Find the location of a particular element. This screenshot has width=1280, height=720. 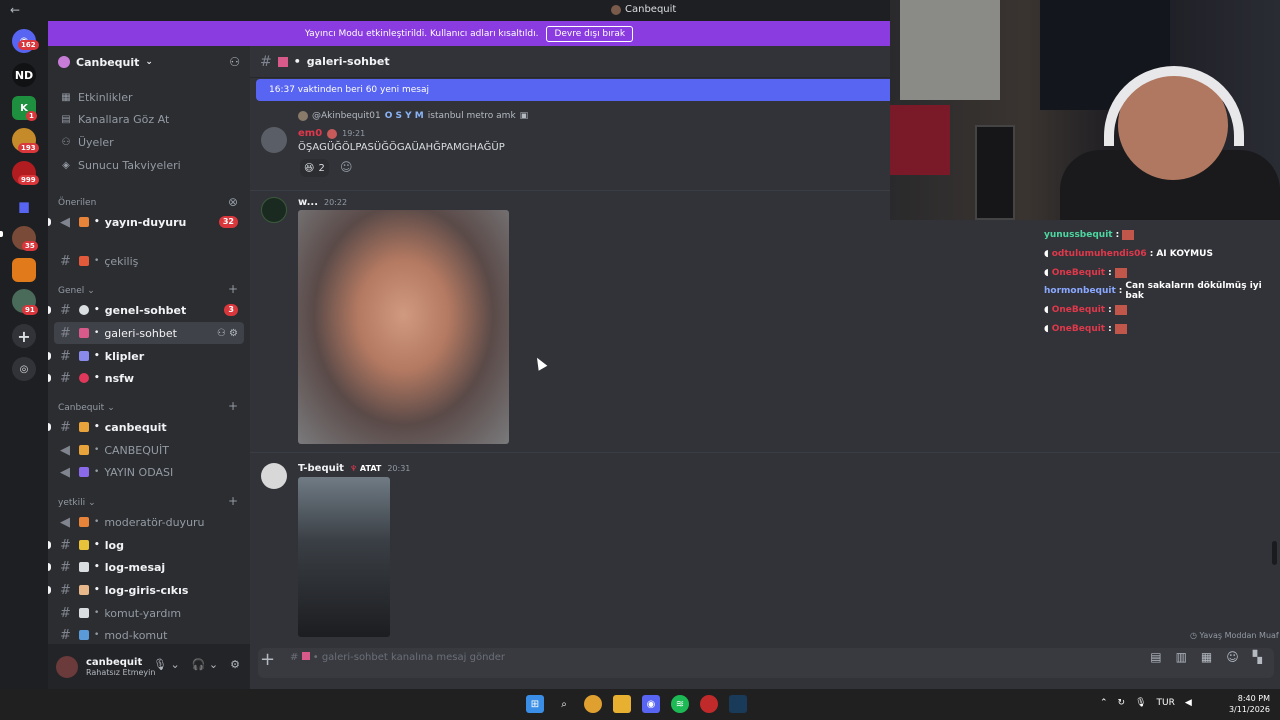

composer-tools: ▤ ▥ ▦ ☺ ▚ is located at coordinates (1206, 657).